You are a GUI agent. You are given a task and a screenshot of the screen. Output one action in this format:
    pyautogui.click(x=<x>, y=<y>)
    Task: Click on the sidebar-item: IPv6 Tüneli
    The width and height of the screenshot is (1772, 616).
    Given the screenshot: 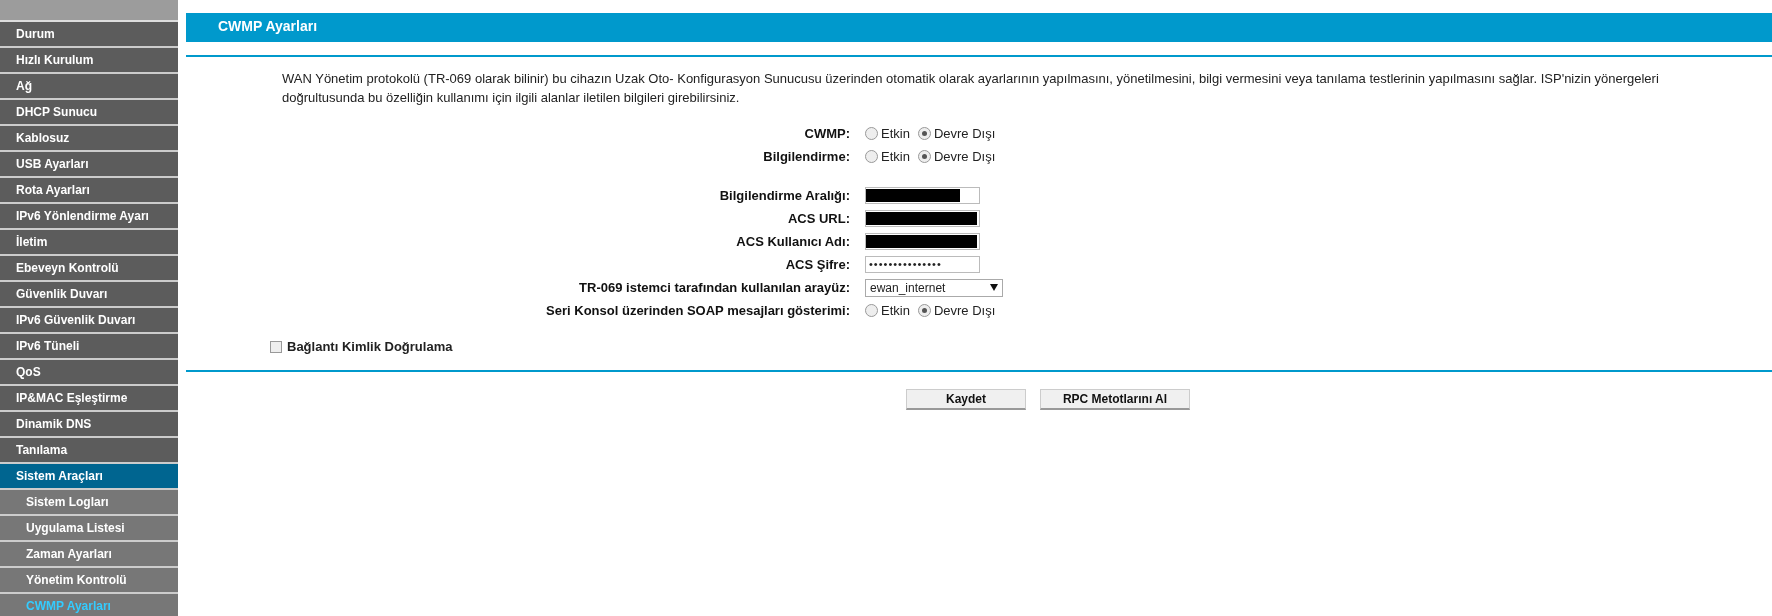 What is the action you would take?
    pyautogui.click(x=89, y=347)
    